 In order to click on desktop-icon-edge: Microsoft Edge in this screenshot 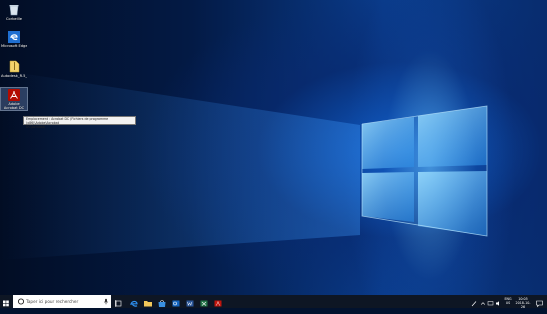, I will do `click(14, 39)`.